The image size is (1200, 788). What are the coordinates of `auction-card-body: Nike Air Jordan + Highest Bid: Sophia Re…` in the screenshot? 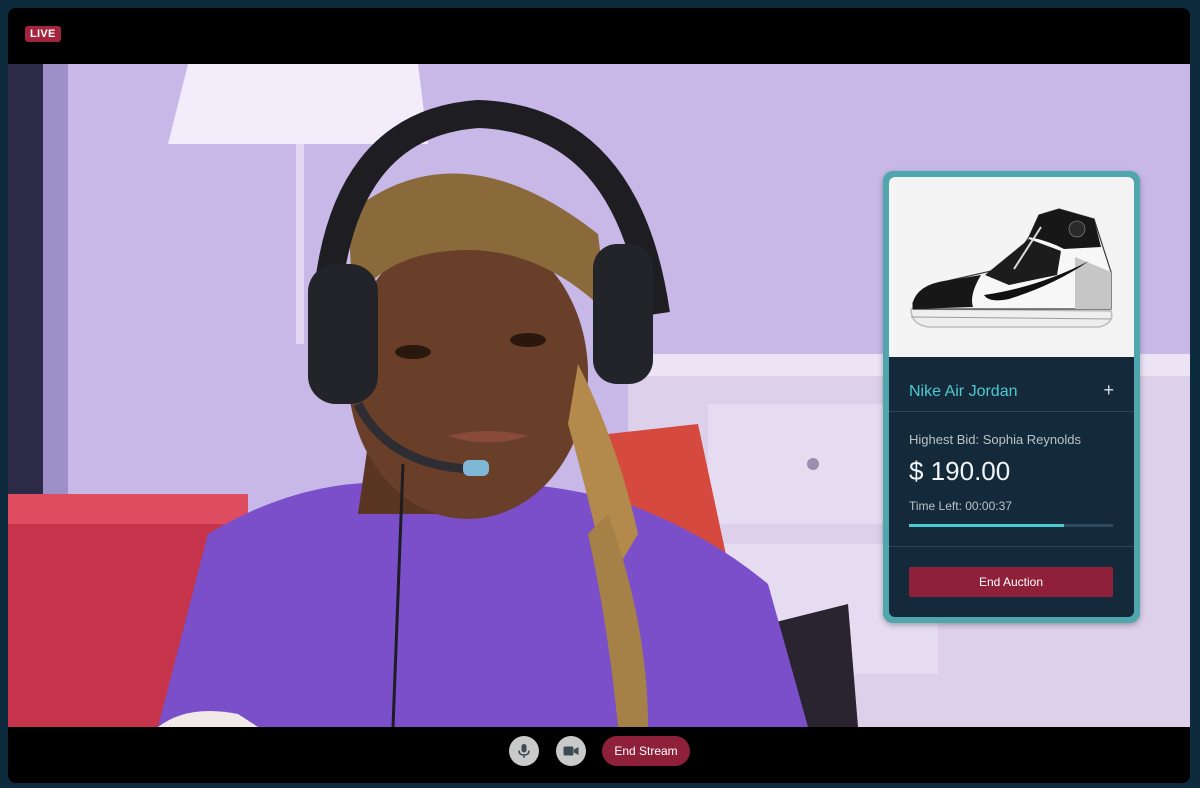 It's located at (1011, 397).